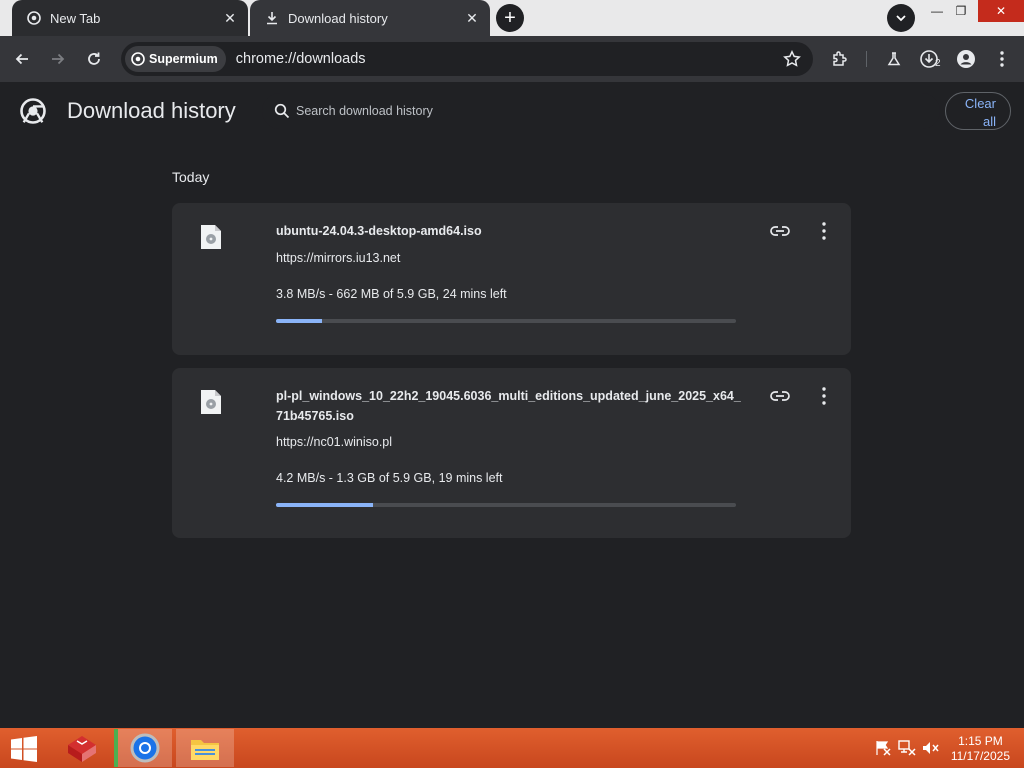 This screenshot has height=768, width=1024. Describe the element at coordinates (512, 748) in the screenshot. I see `taskbar: 1:15 PM 11/17/2025` at that location.